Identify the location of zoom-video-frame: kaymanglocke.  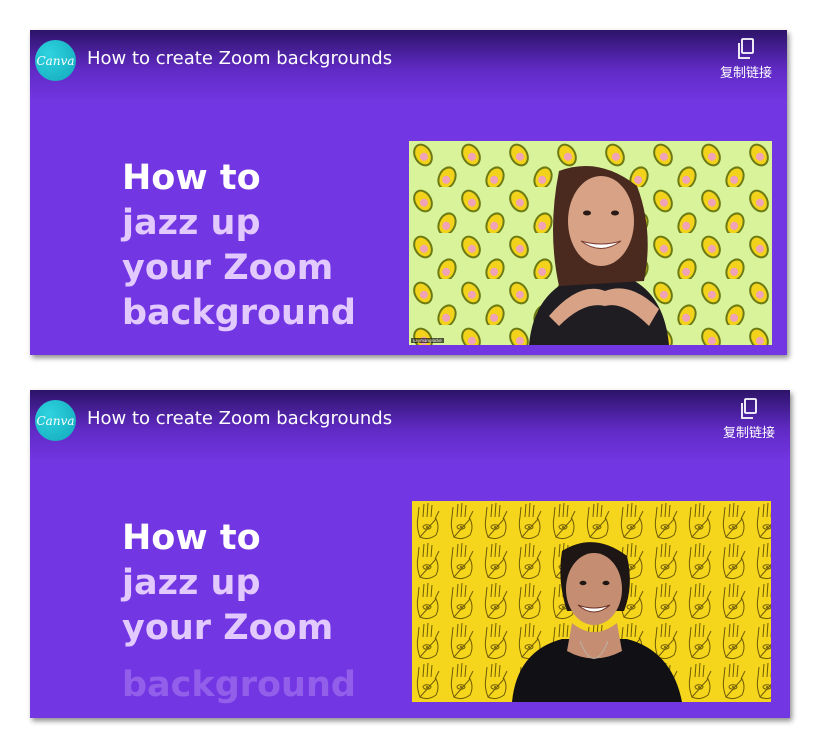
(590, 243).